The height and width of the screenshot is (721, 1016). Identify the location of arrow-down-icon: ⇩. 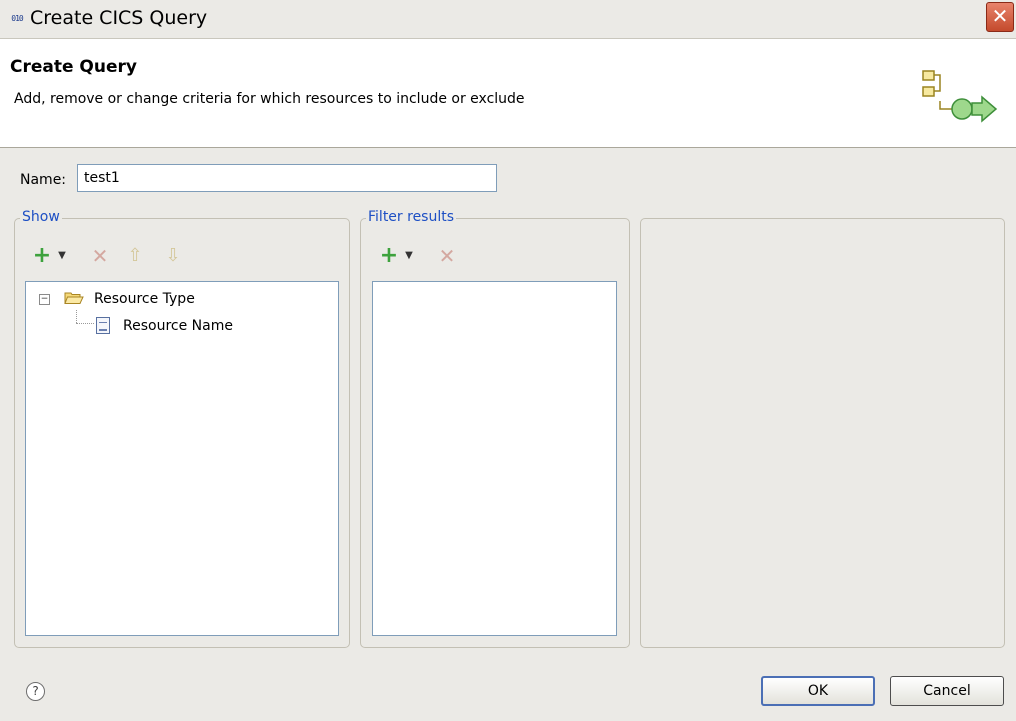
(173, 256).